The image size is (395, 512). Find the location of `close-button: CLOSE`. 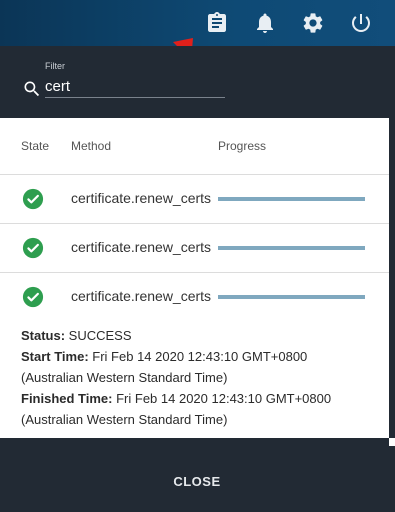

close-button: CLOSE is located at coordinates (197, 481).